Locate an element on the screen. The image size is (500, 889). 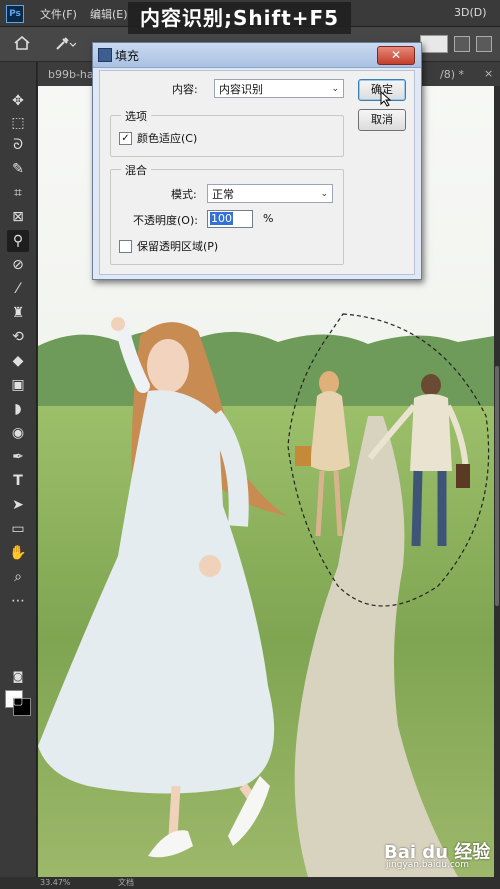
scrollbar-thumb is located at coordinates (497, 486).